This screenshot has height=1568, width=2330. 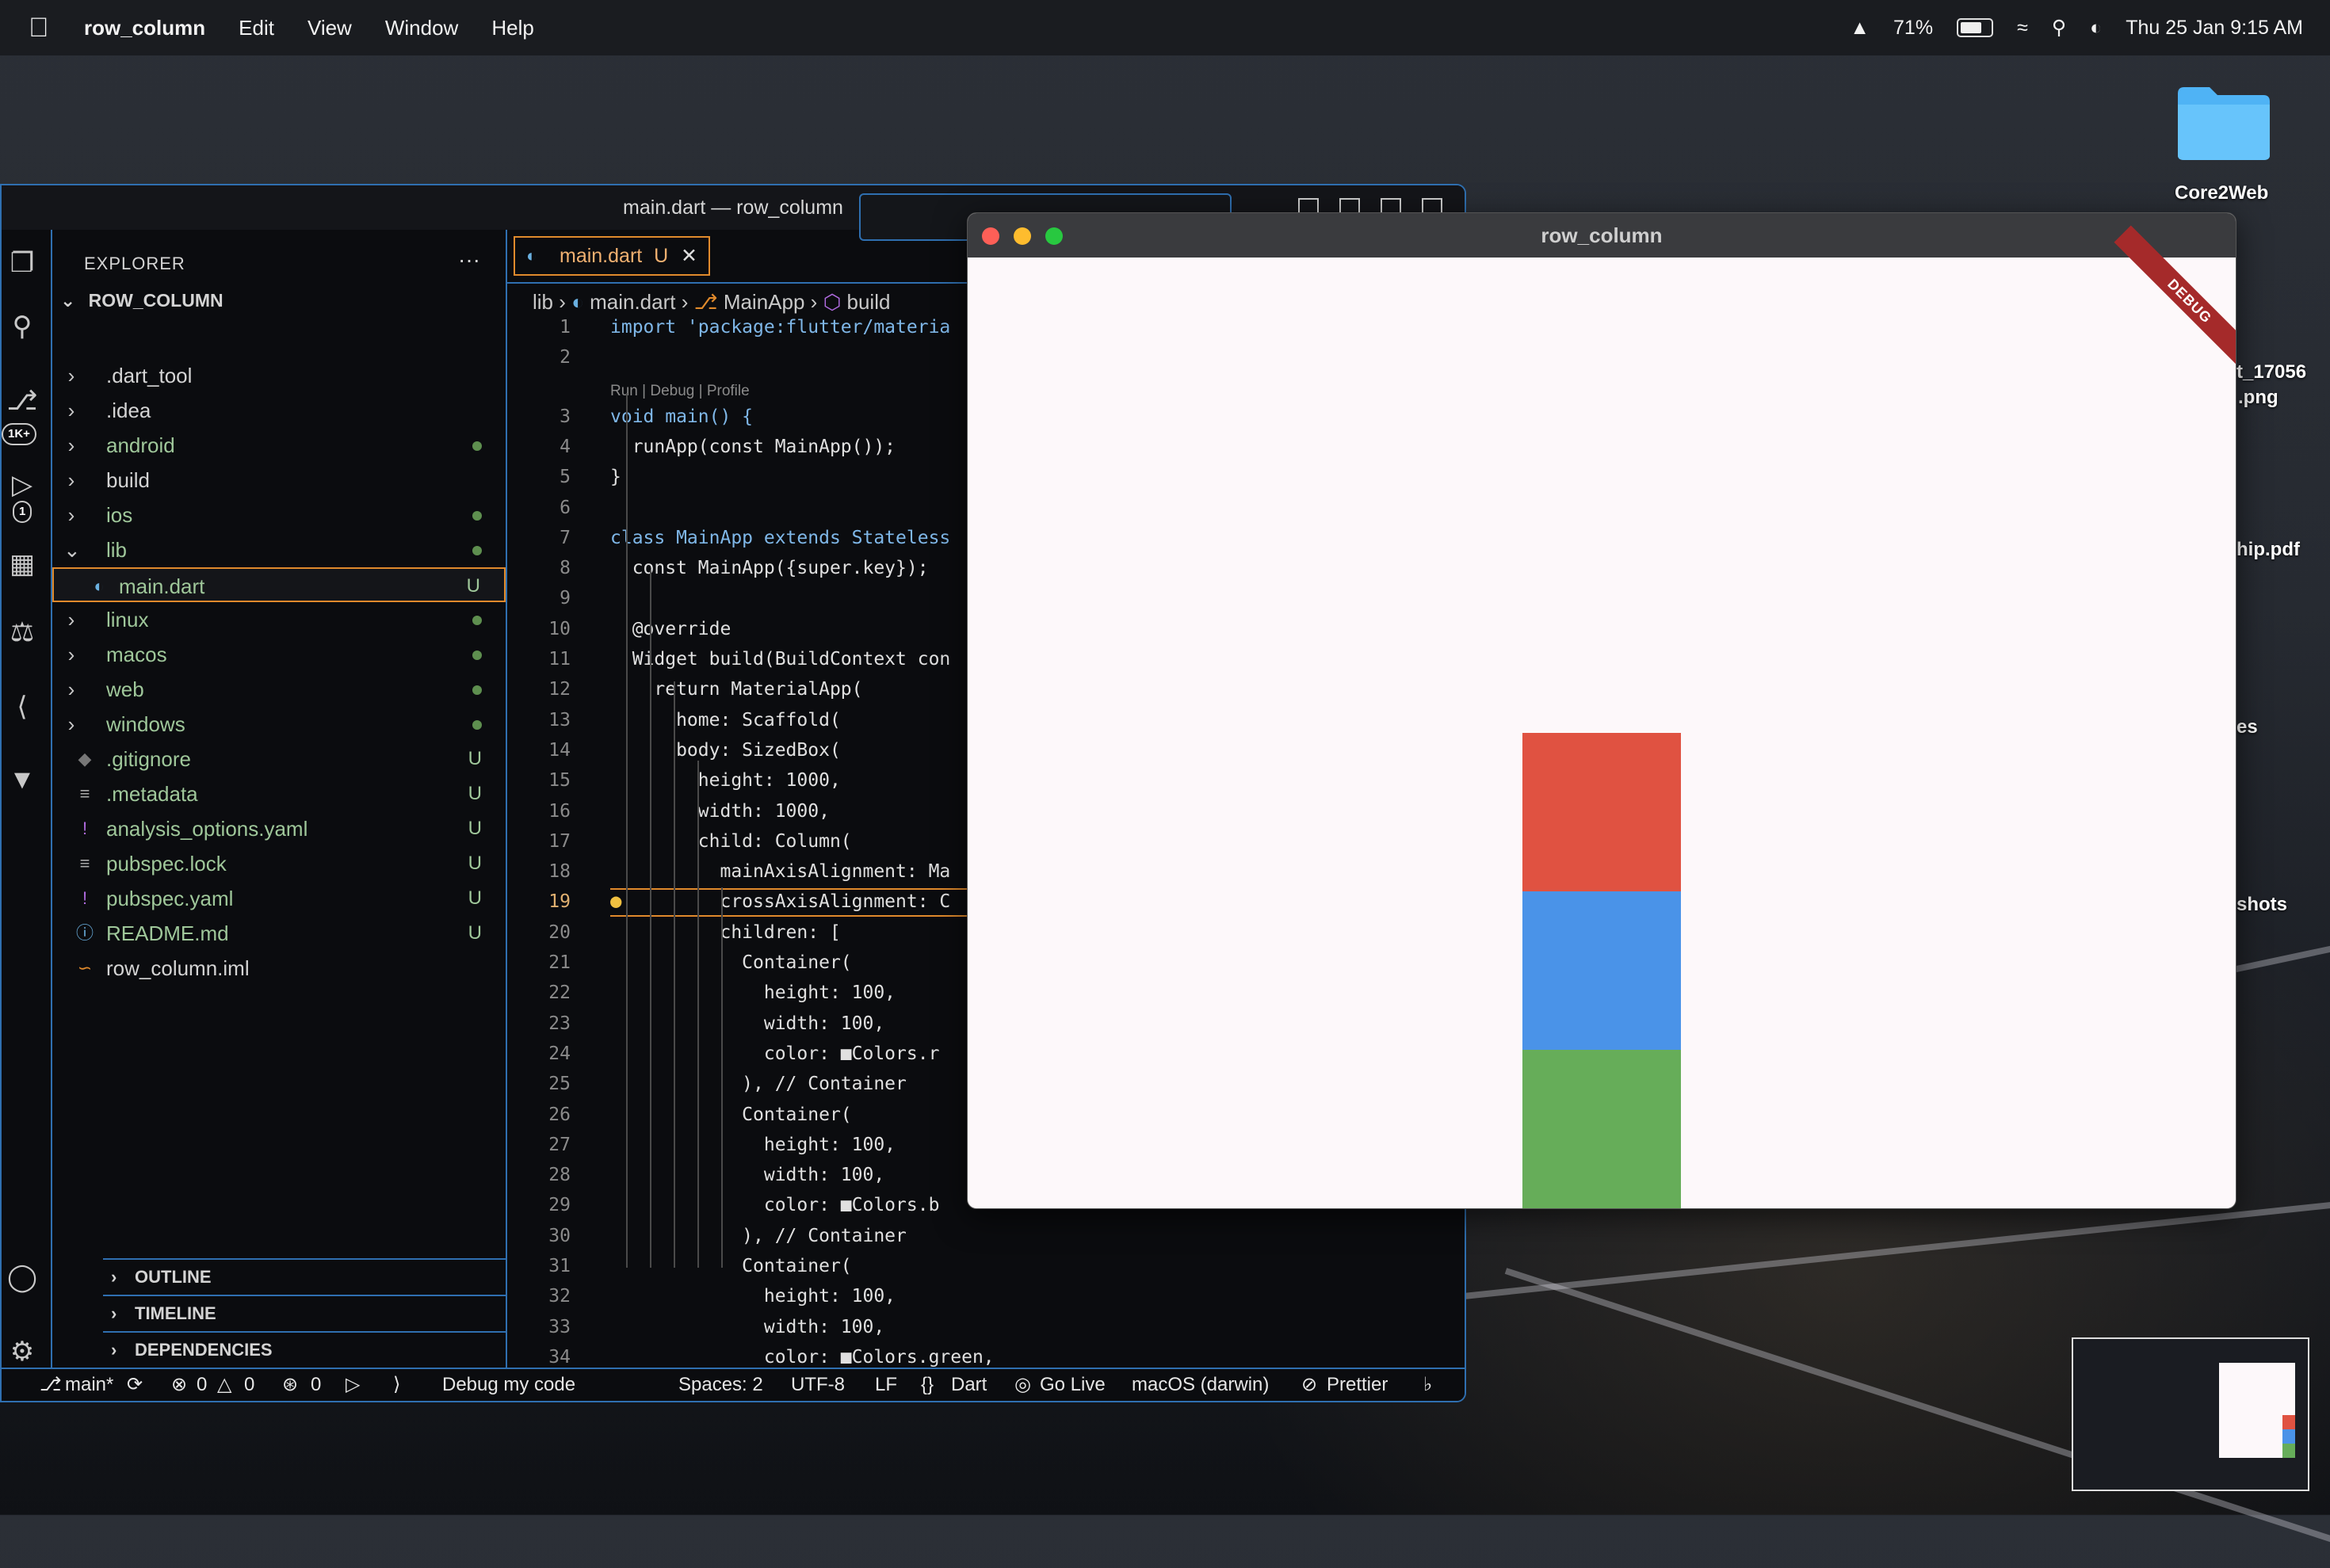 I want to click on prettier-status: Prettier, so click(x=1357, y=1385).